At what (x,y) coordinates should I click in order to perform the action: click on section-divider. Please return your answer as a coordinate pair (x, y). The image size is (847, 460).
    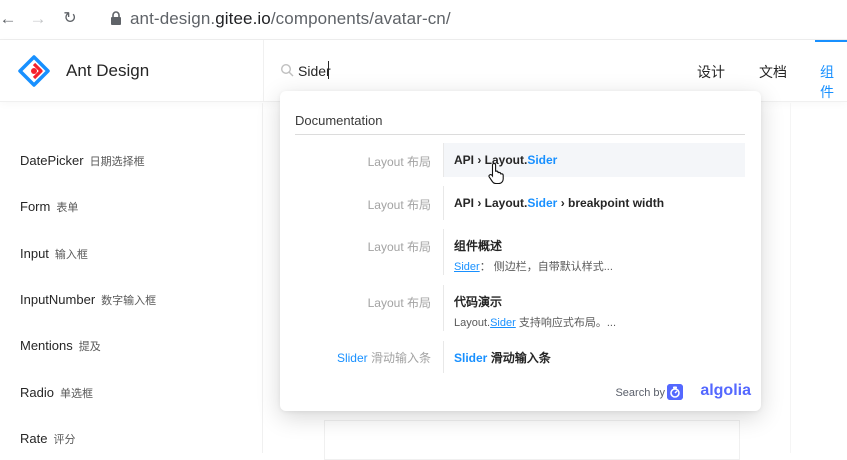
    Looking at the image, I should click on (520, 134).